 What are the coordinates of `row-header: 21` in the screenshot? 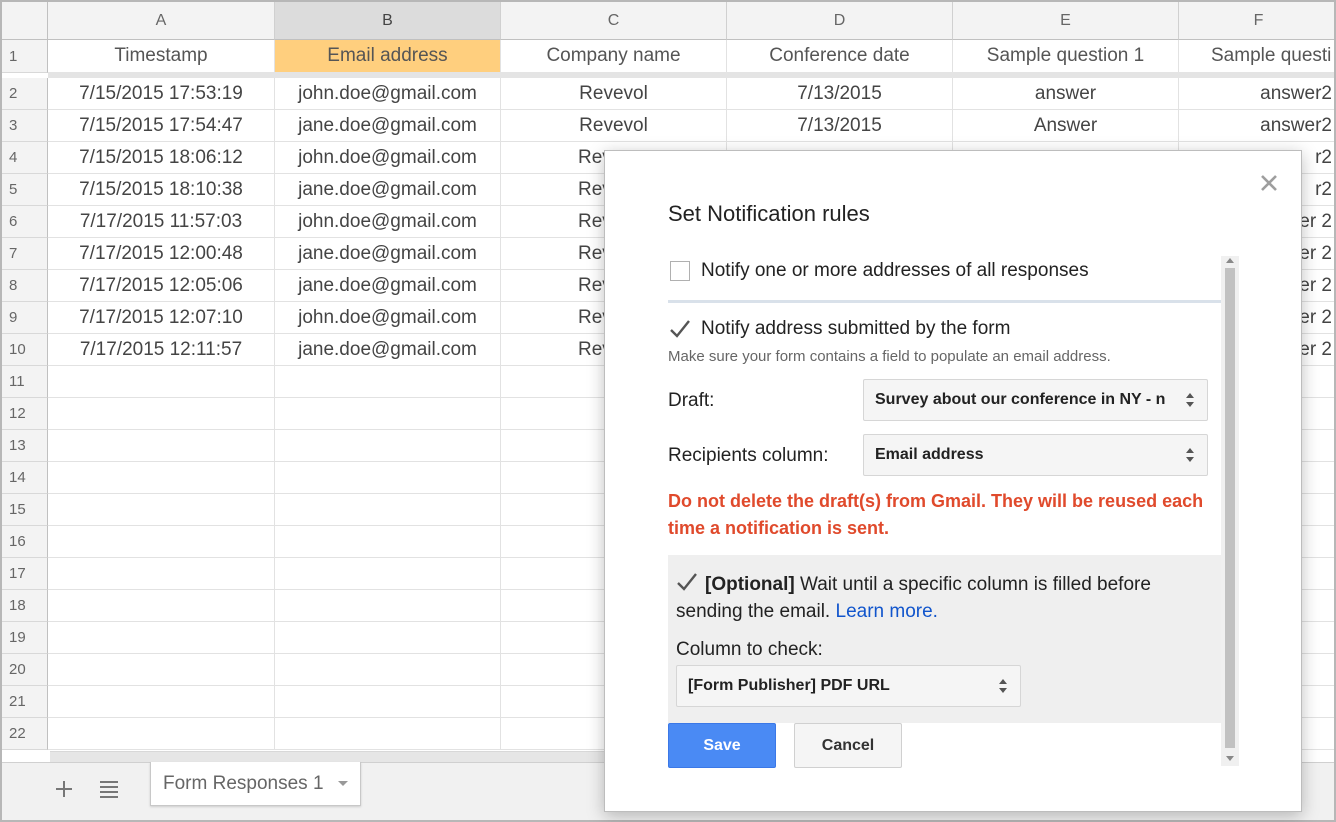 It's located at (25, 702).